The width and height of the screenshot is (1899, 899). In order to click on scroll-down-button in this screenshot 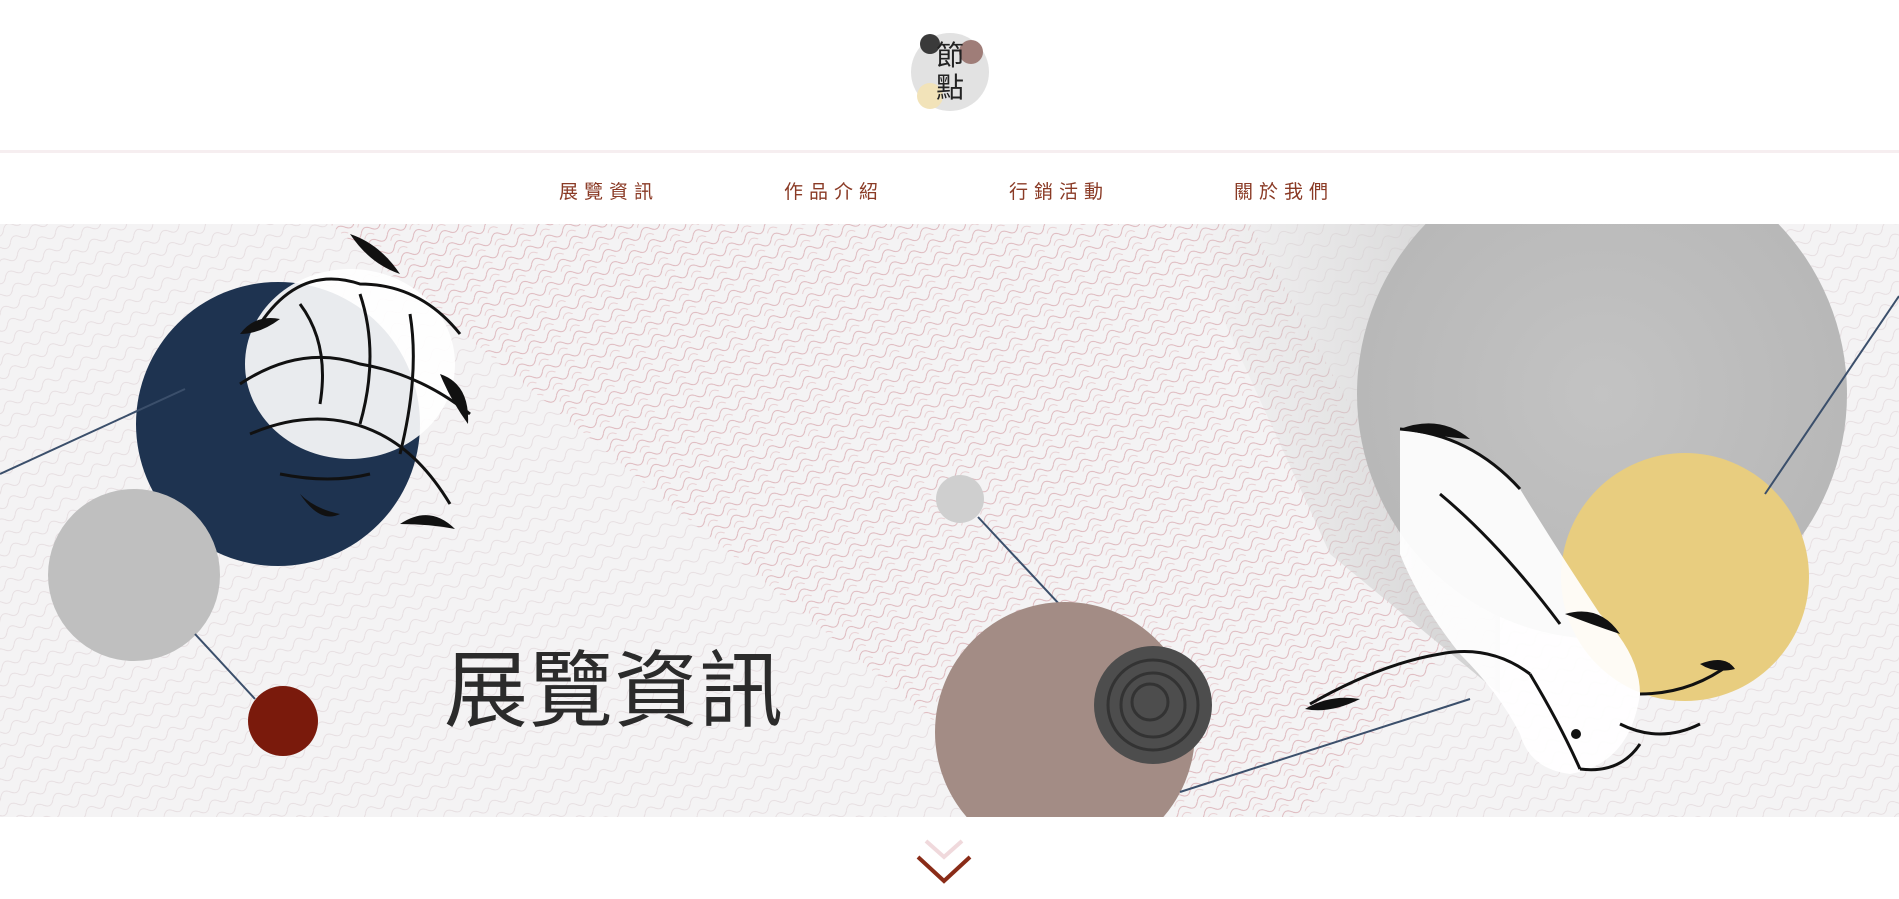, I will do `click(944, 861)`.